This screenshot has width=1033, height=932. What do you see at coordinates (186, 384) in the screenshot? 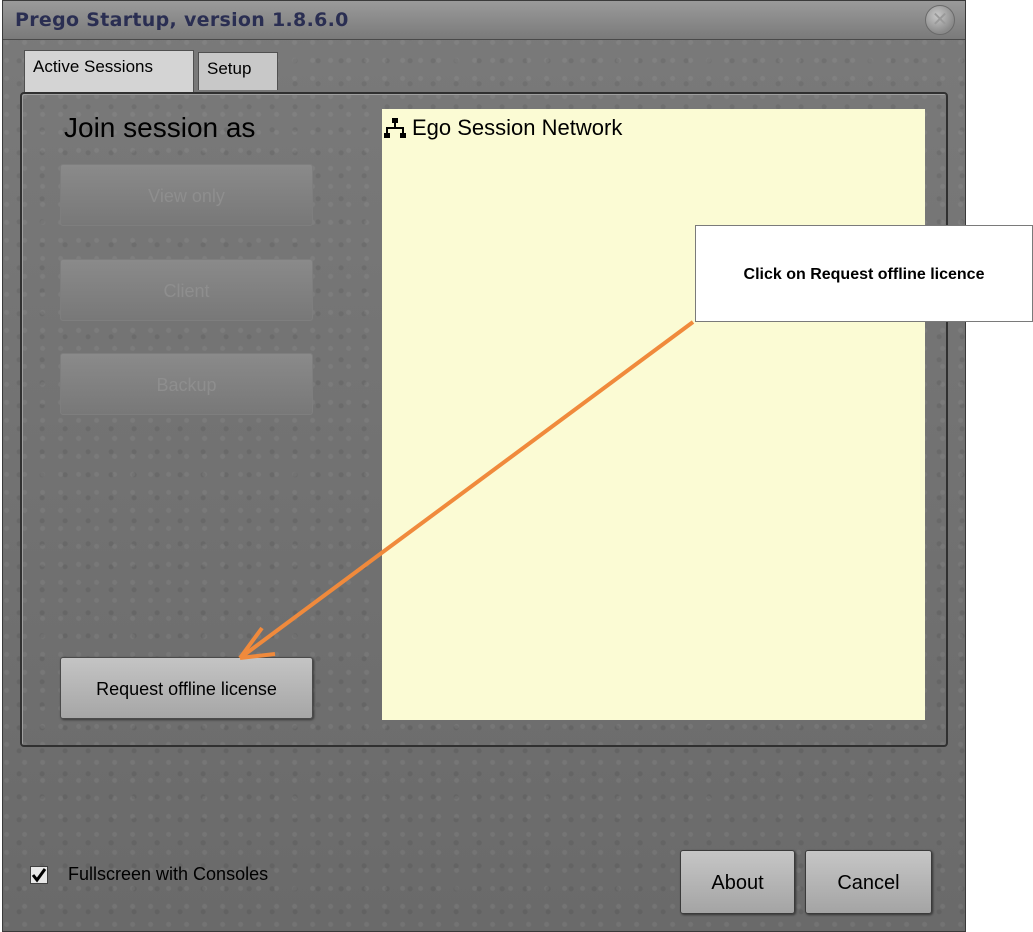
I see `backup-button: Backup` at bounding box center [186, 384].